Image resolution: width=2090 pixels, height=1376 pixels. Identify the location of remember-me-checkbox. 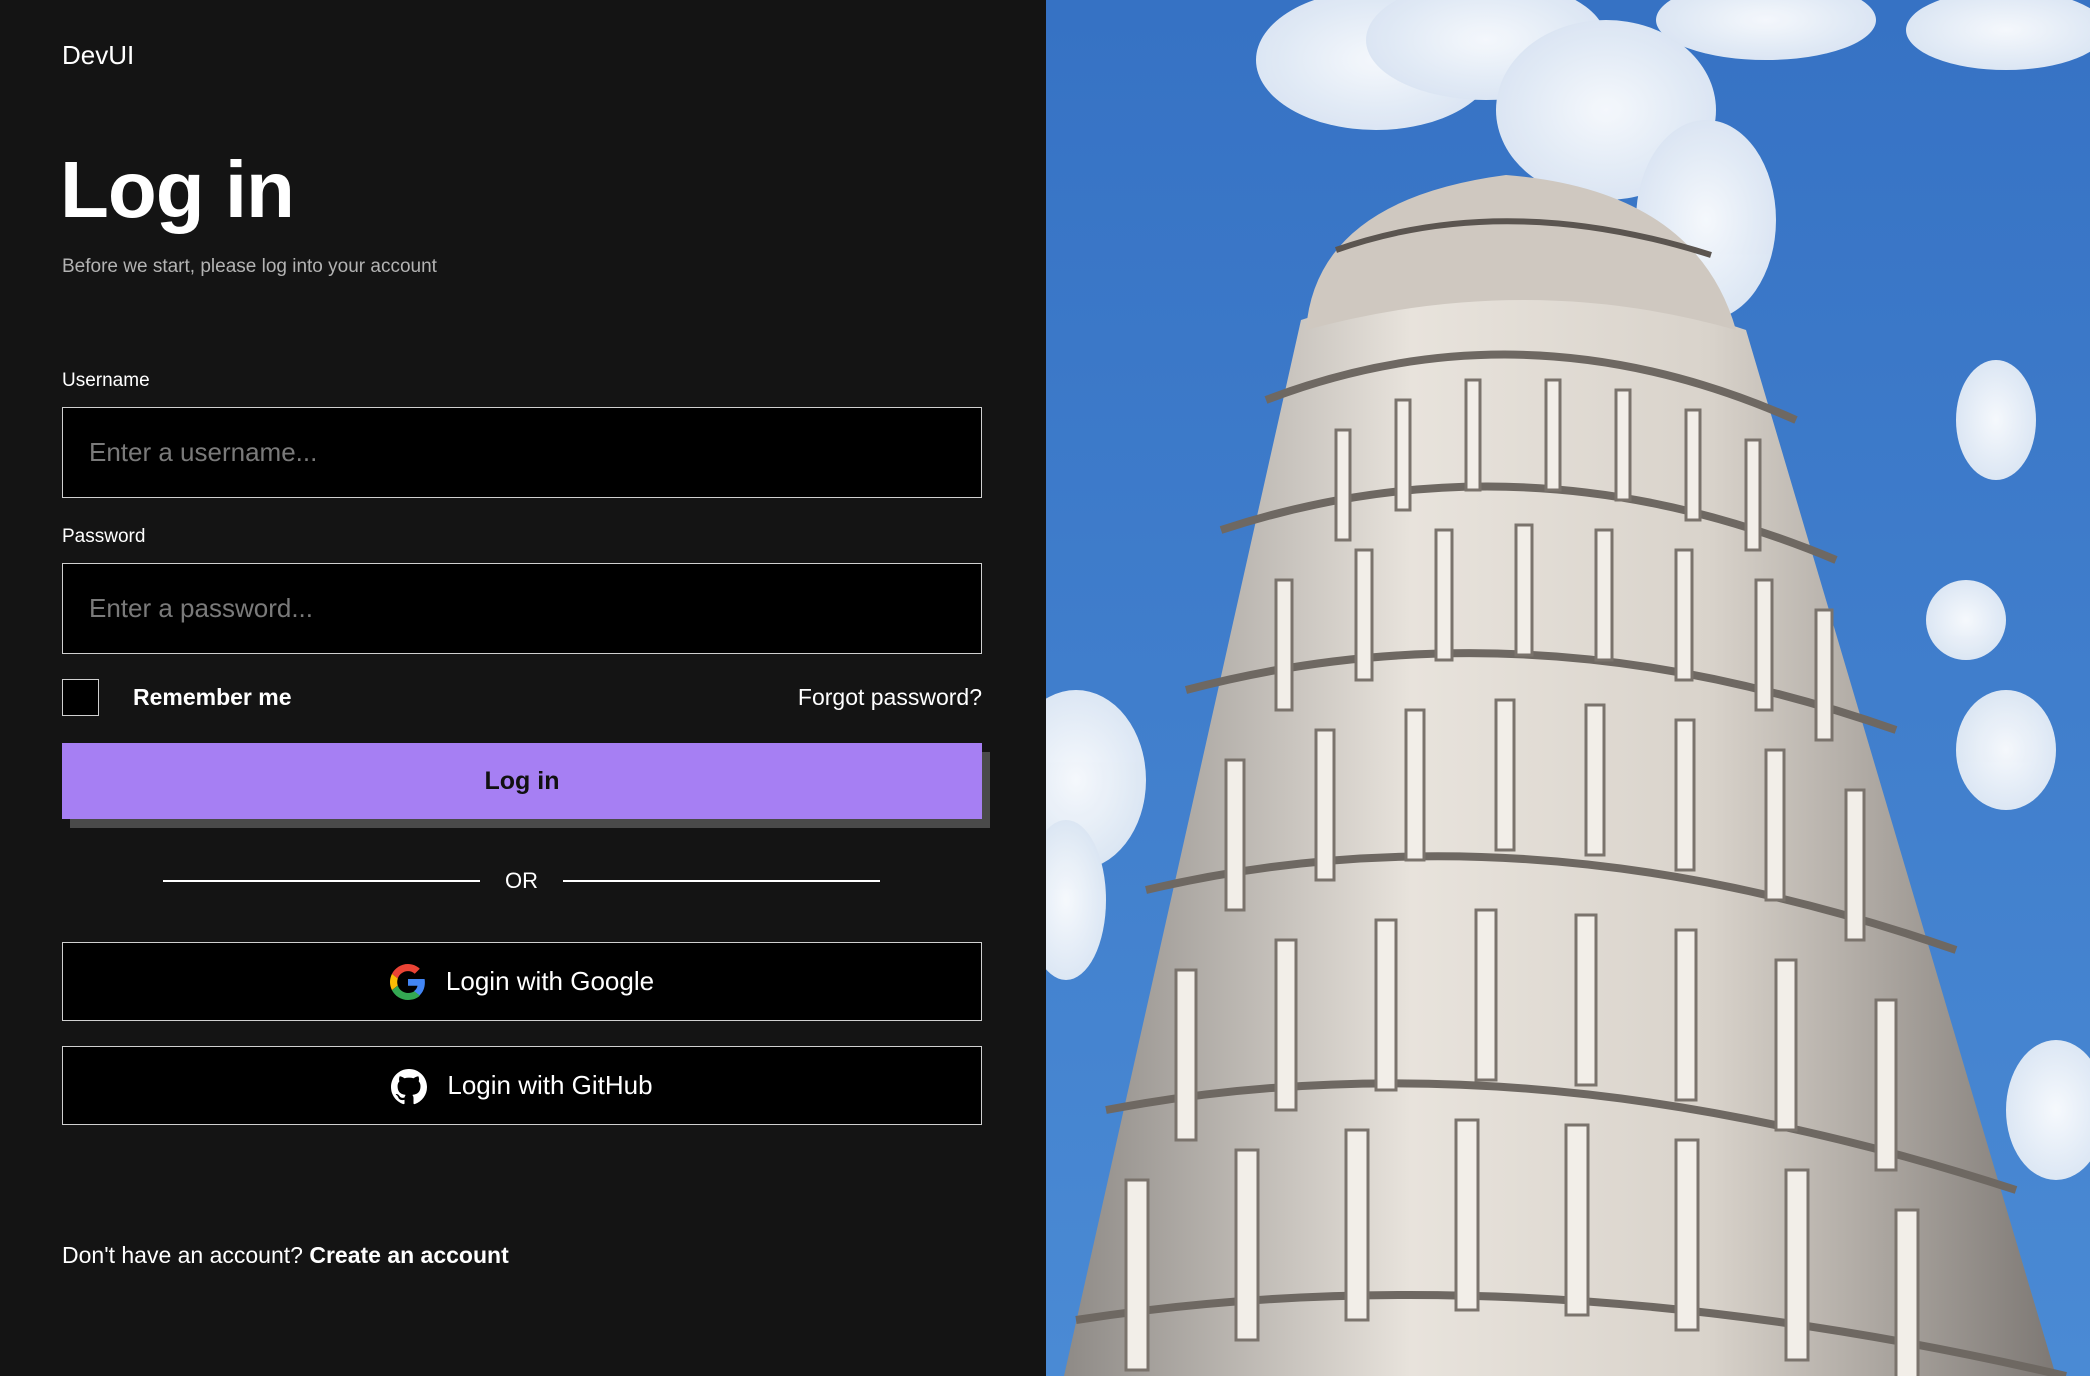
(80, 697).